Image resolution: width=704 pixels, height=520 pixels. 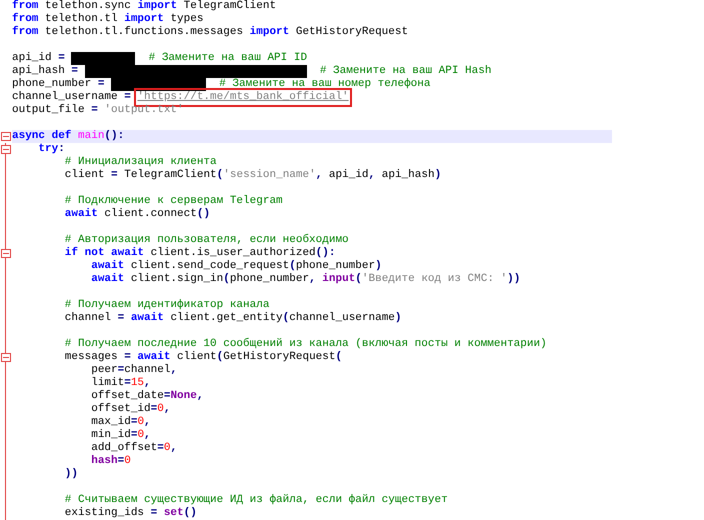 I want to click on code-line: from telethon.sync import TelegramClient, so click(x=145, y=6).